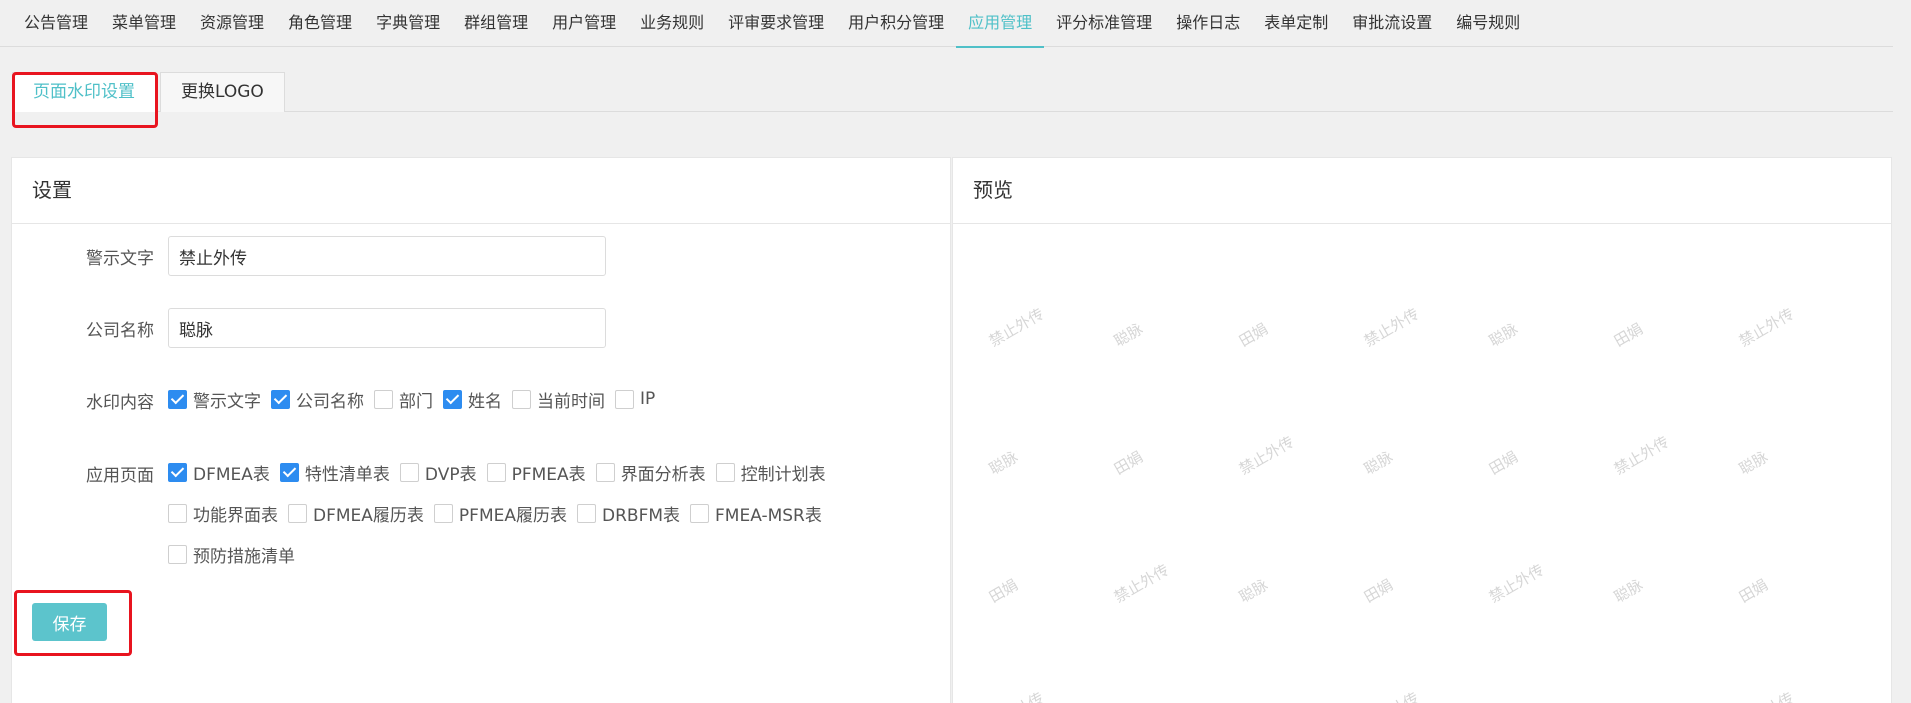 The height and width of the screenshot is (703, 1911). What do you see at coordinates (1392, 23) in the screenshot?
I see `nav-item: 审批流设置` at bounding box center [1392, 23].